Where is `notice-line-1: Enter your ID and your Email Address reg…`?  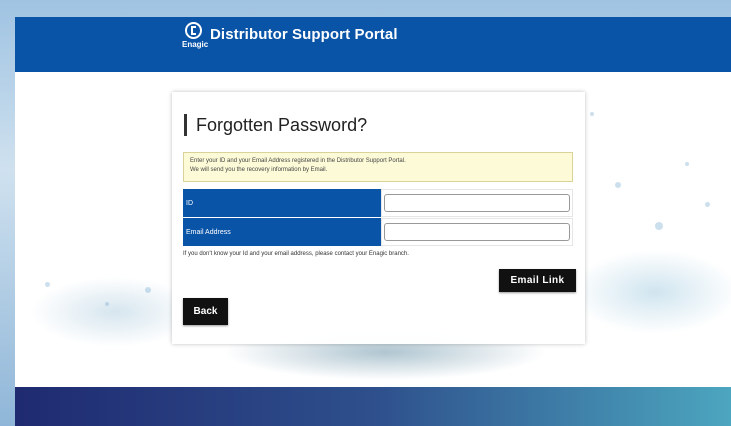
notice-line-1: Enter your ID and your Email Address reg… is located at coordinates (298, 161).